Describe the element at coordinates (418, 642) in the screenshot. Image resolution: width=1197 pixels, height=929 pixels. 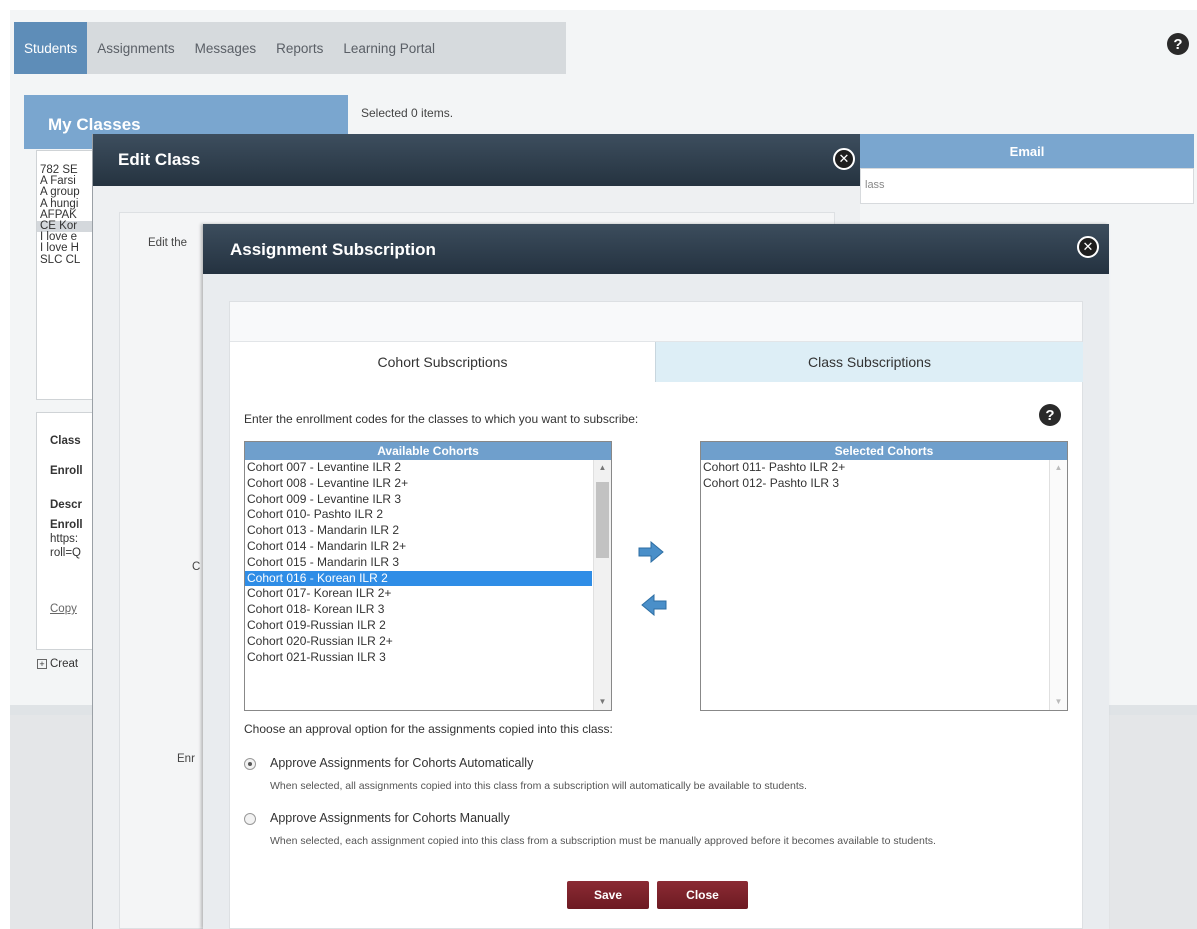
I see `list-item: Cohort 020-Russian ILR 2+` at that location.